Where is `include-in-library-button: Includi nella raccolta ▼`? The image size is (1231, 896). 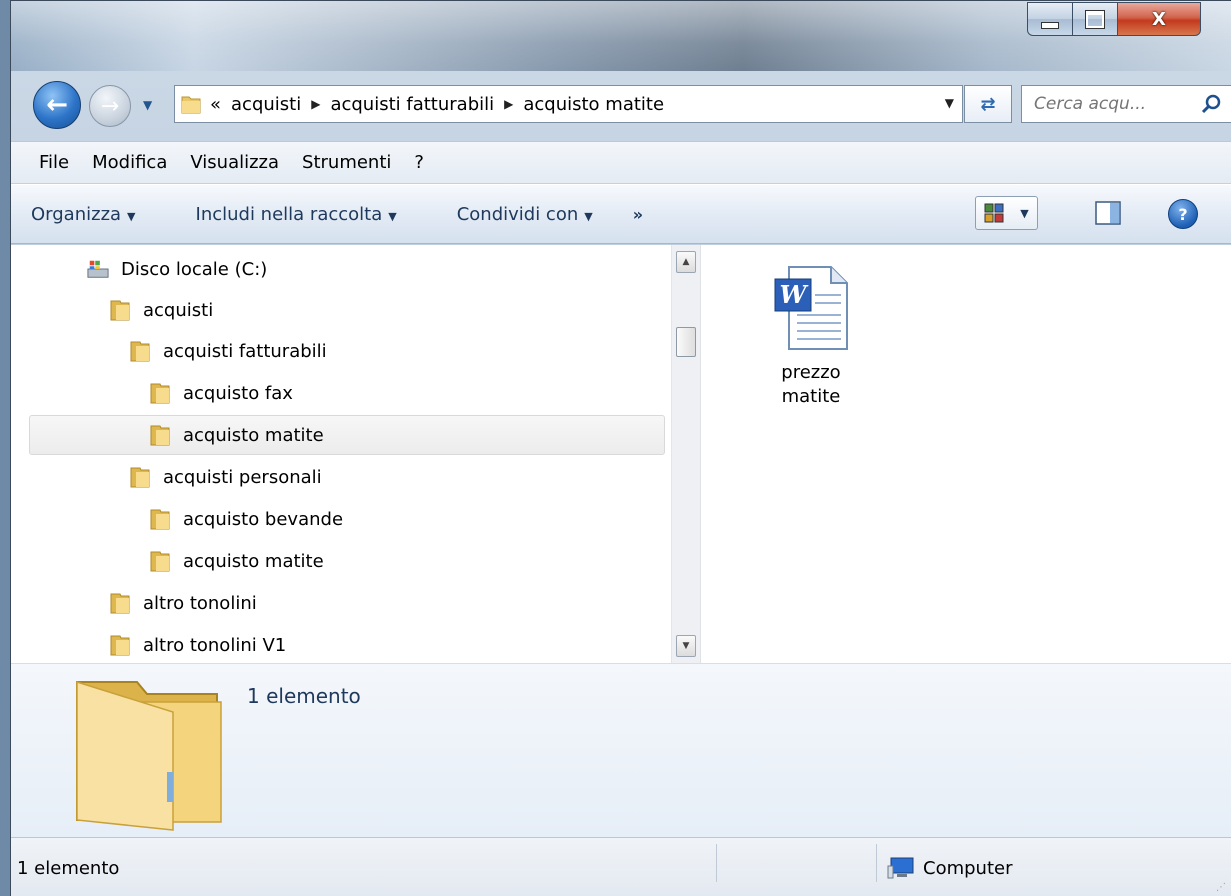
include-in-library-button: Includi nella raccolta ▼ is located at coordinates (296, 214).